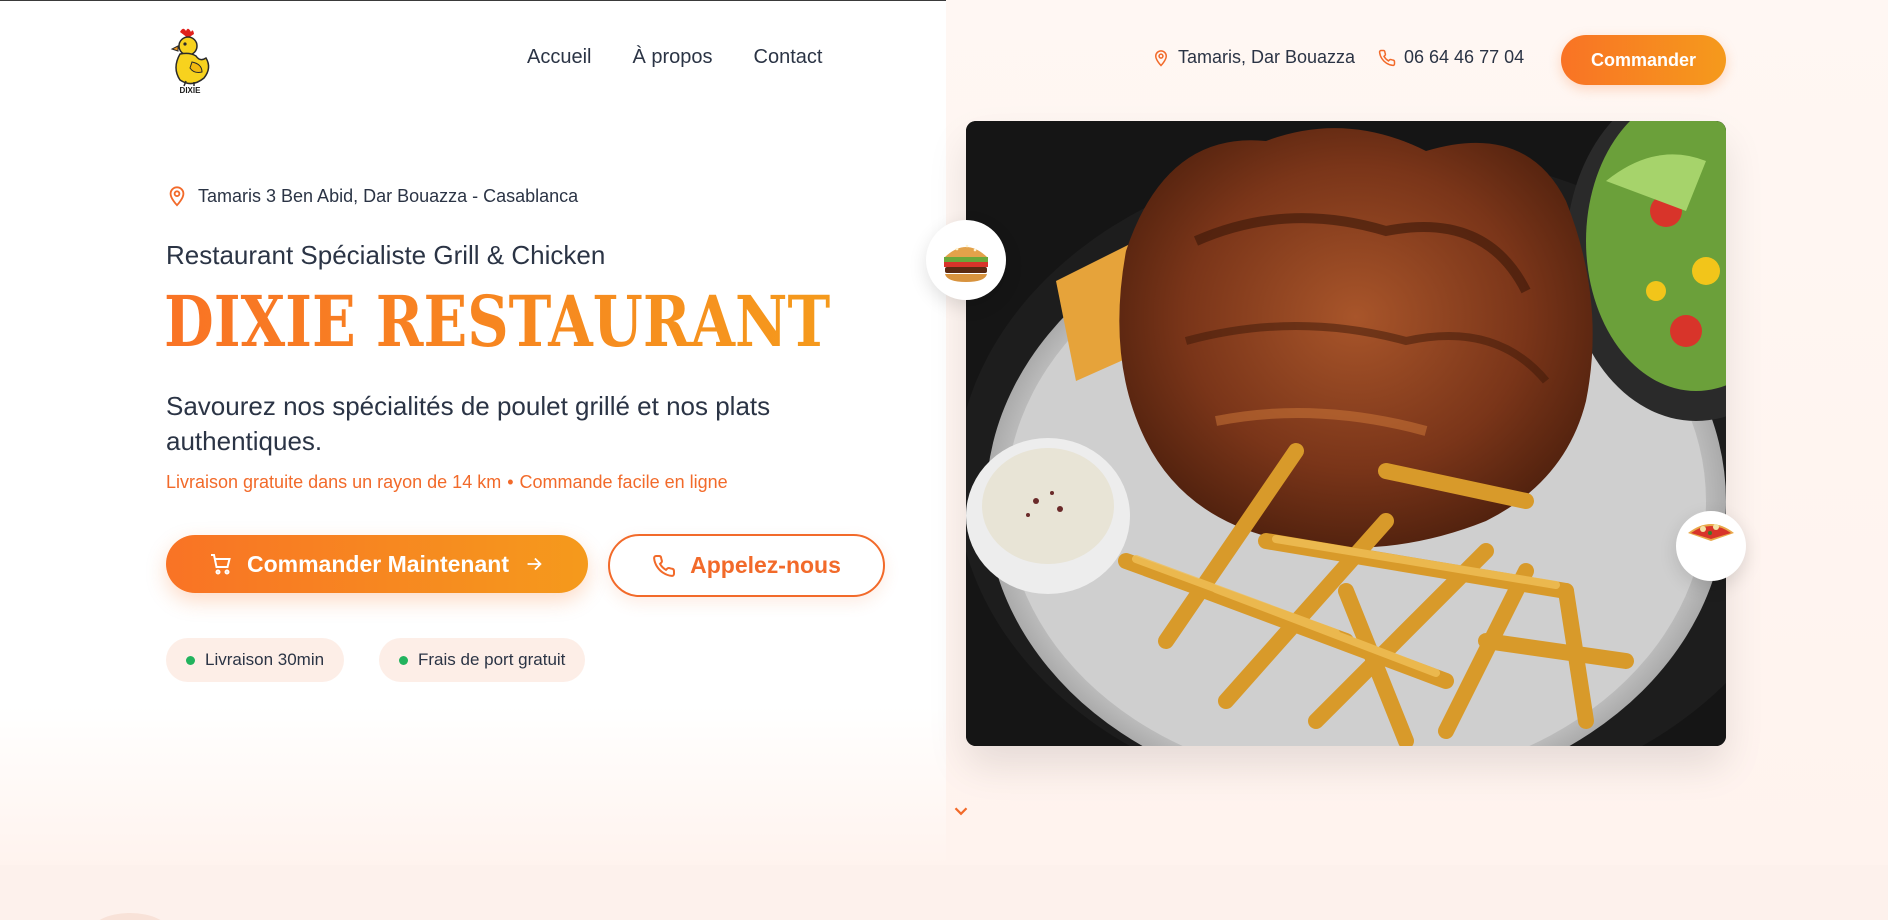 The width and height of the screenshot is (1888, 920). I want to click on header-phone: 06 64 46 77 04, so click(1451, 57).